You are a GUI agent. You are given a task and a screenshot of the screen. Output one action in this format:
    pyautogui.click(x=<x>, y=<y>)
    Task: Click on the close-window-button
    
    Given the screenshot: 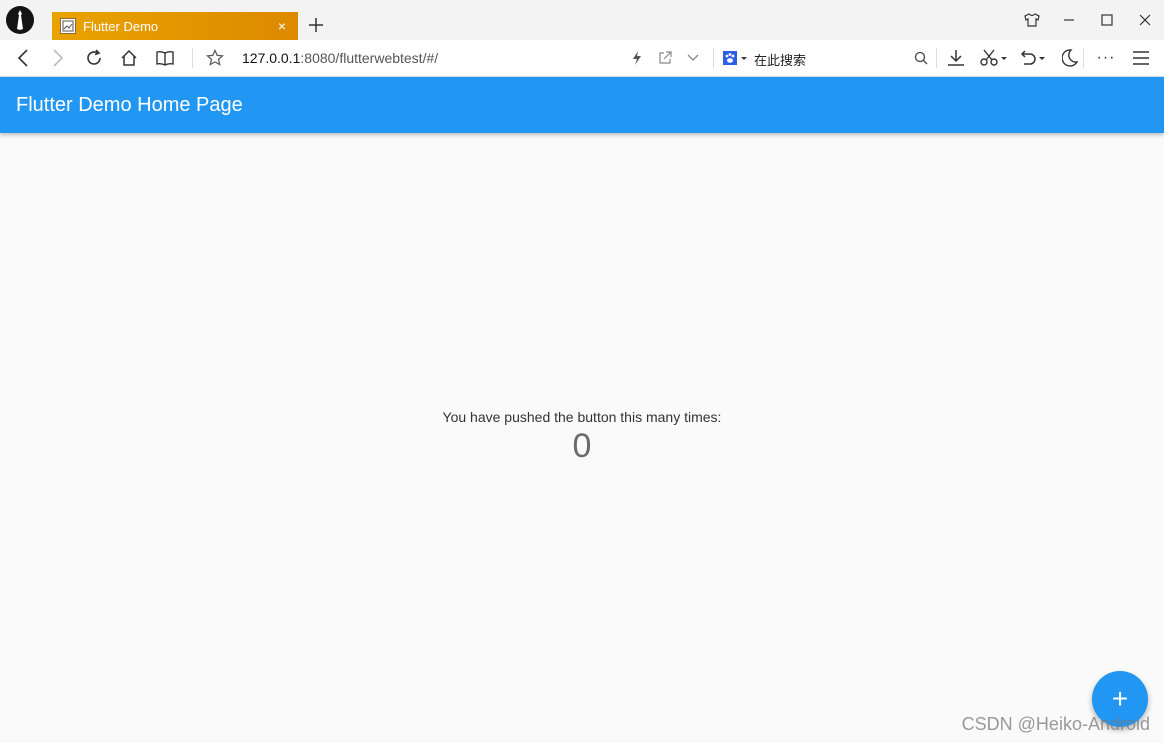 What is the action you would take?
    pyautogui.click(x=1145, y=20)
    